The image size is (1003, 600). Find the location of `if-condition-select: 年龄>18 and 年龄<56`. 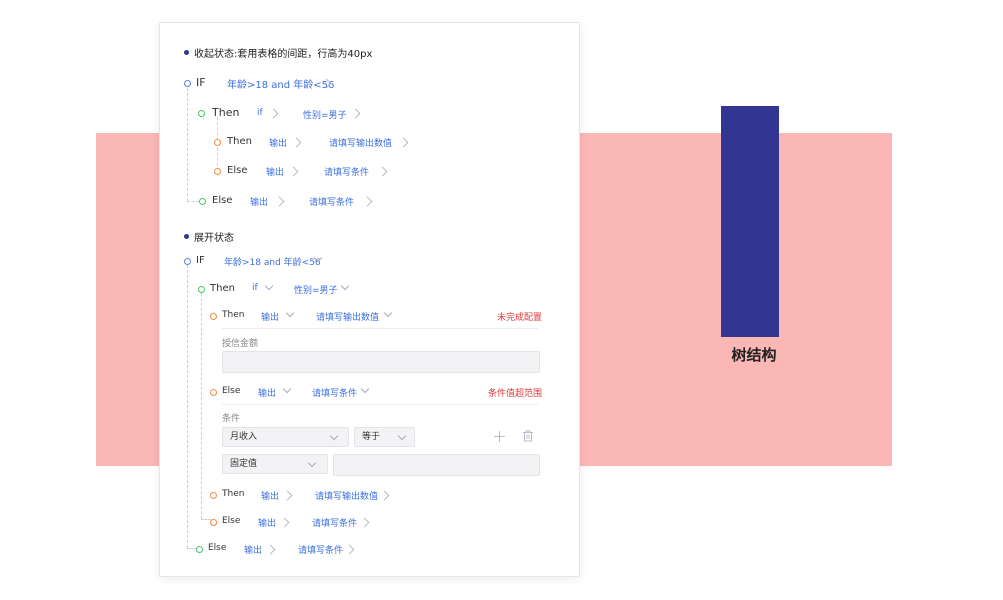

if-condition-select: 年龄>18 and 年龄<56 is located at coordinates (272, 261).